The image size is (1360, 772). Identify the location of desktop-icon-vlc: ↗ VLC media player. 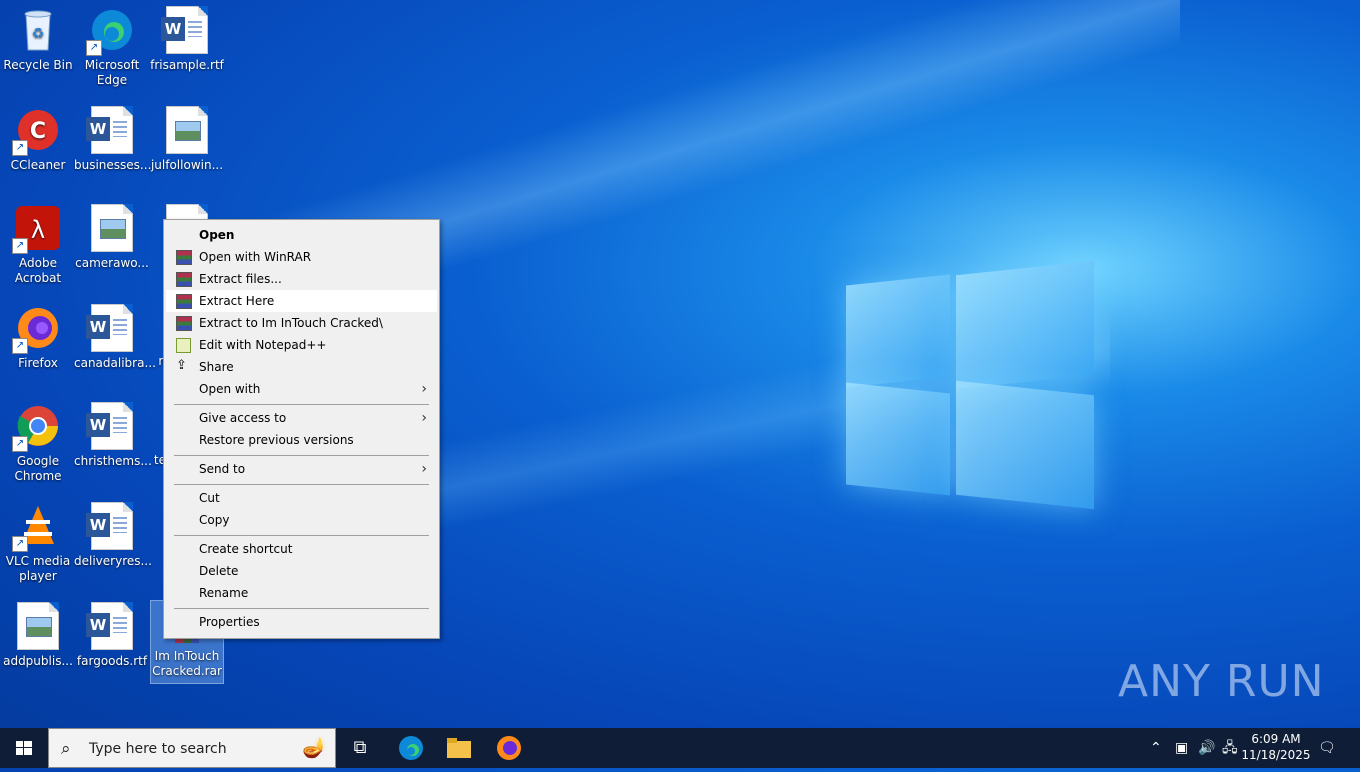
(38, 543).